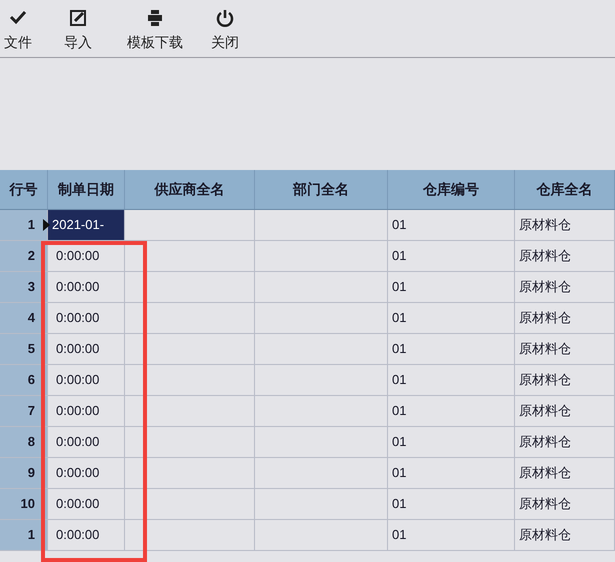 Image resolution: width=615 pixels, height=562 pixels. What do you see at coordinates (565, 189) in the screenshot?
I see `column-header: 仓库全名` at bounding box center [565, 189].